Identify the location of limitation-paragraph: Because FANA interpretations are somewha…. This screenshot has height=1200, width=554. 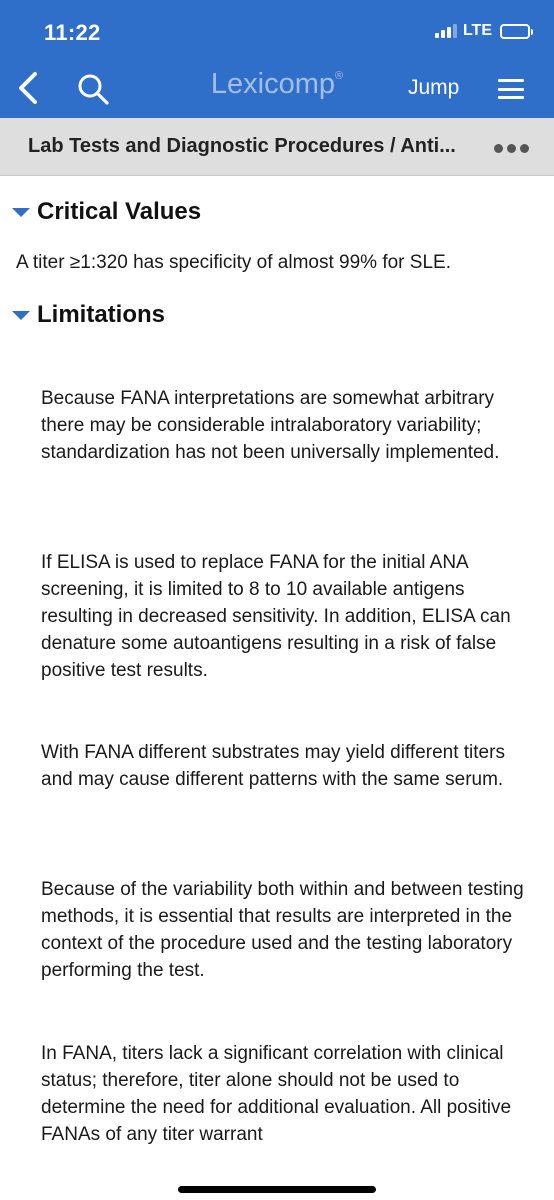
(270, 425).